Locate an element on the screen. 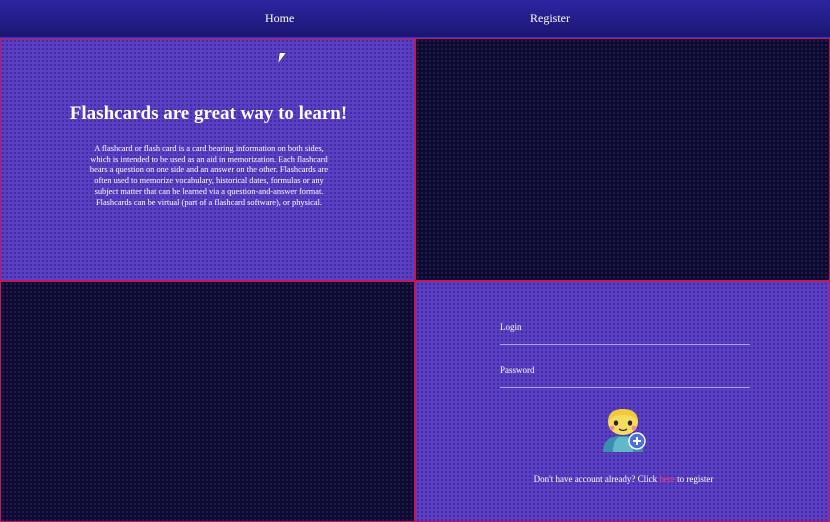 Image resolution: width=830 pixels, height=522 pixels. register-prefix-text: Don't have account already? Click is located at coordinates (596, 479).